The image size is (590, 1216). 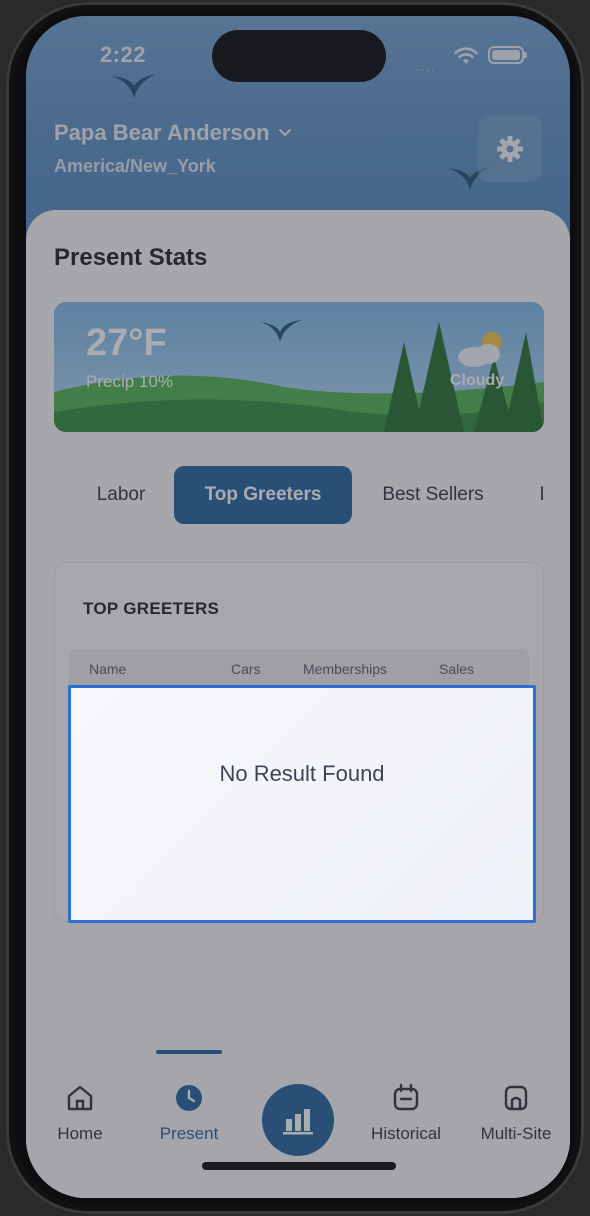 What do you see at coordinates (406, 1133) in the screenshot?
I see `nav-historical-label: Historical` at bounding box center [406, 1133].